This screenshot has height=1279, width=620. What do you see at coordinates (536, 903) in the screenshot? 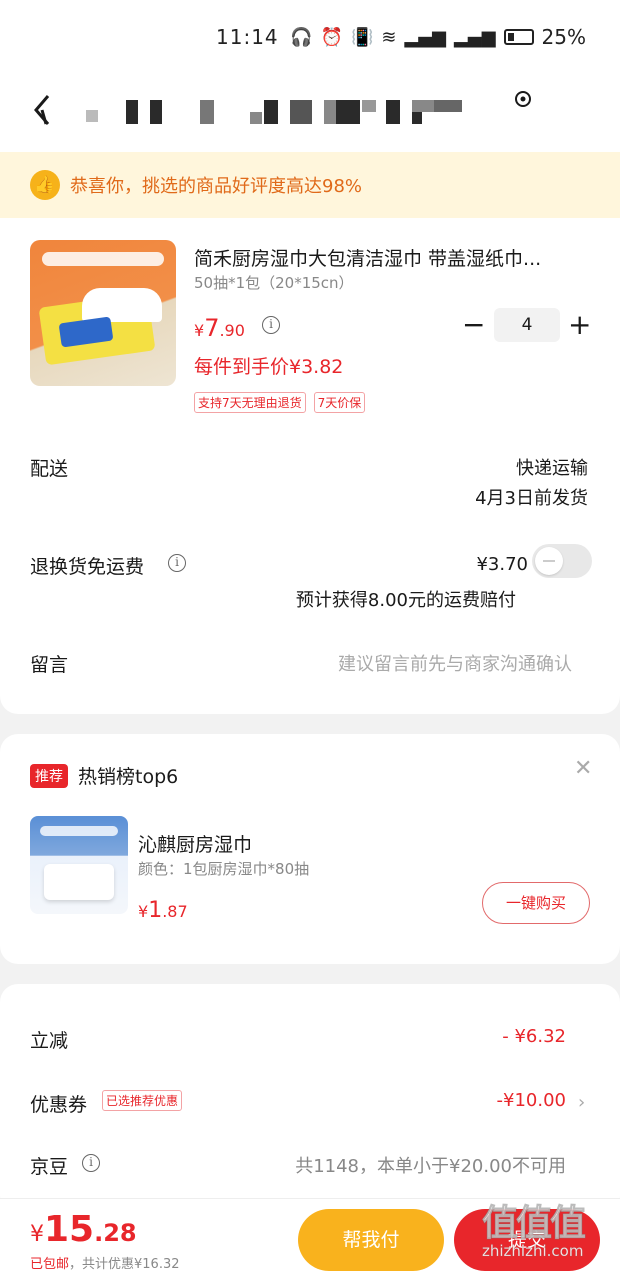
I see `one-click-buy-button: 一键购买` at bounding box center [536, 903].